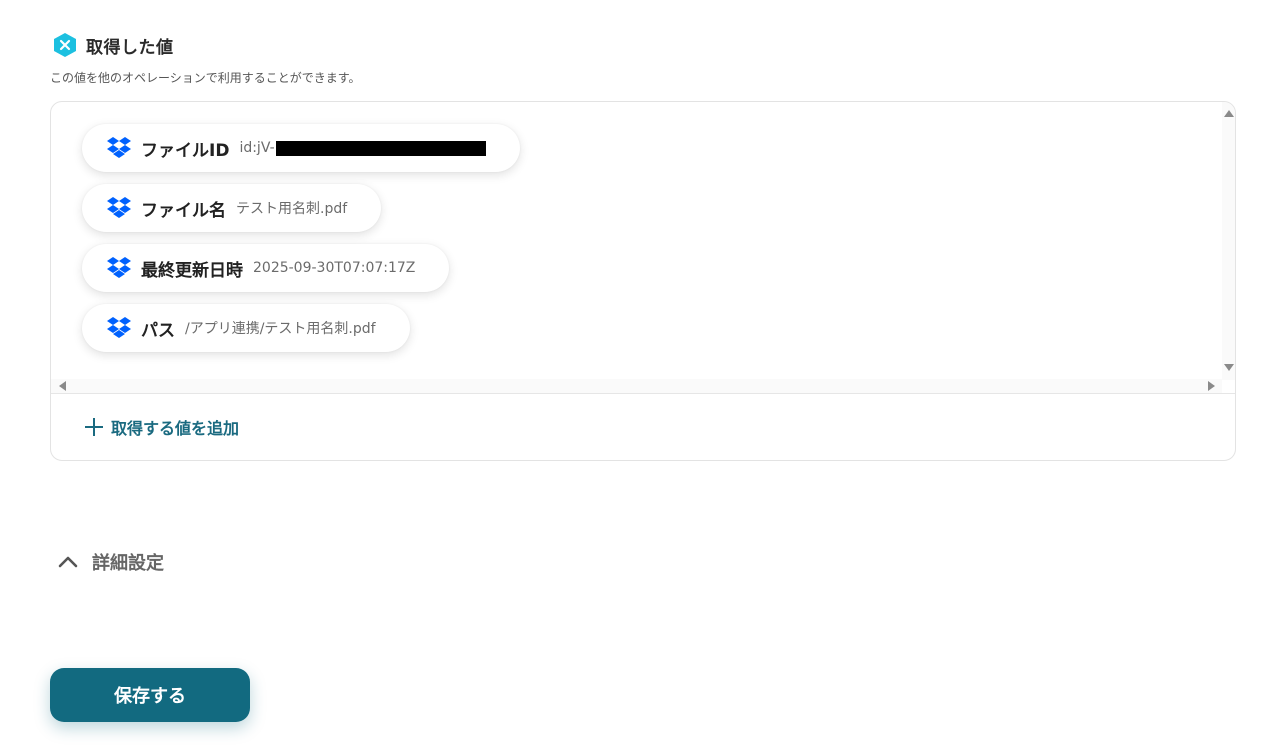  Describe the element at coordinates (334, 268) in the screenshot. I see `value-text: 2025-09-30T07:07:17Z` at that location.